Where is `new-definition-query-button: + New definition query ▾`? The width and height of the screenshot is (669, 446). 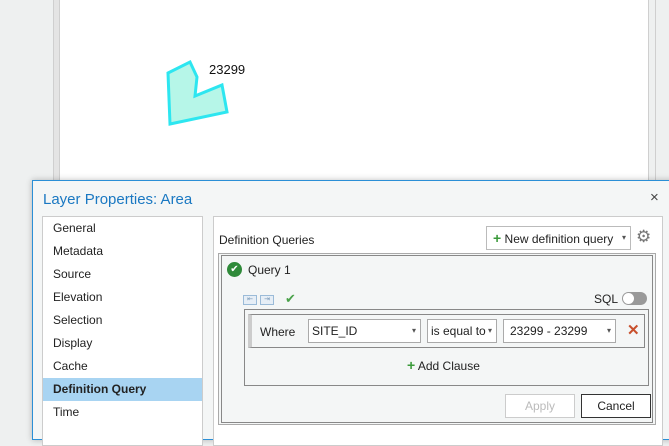
new-definition-query-button: + New definition query ▾ is located at coordinates (558, 238).